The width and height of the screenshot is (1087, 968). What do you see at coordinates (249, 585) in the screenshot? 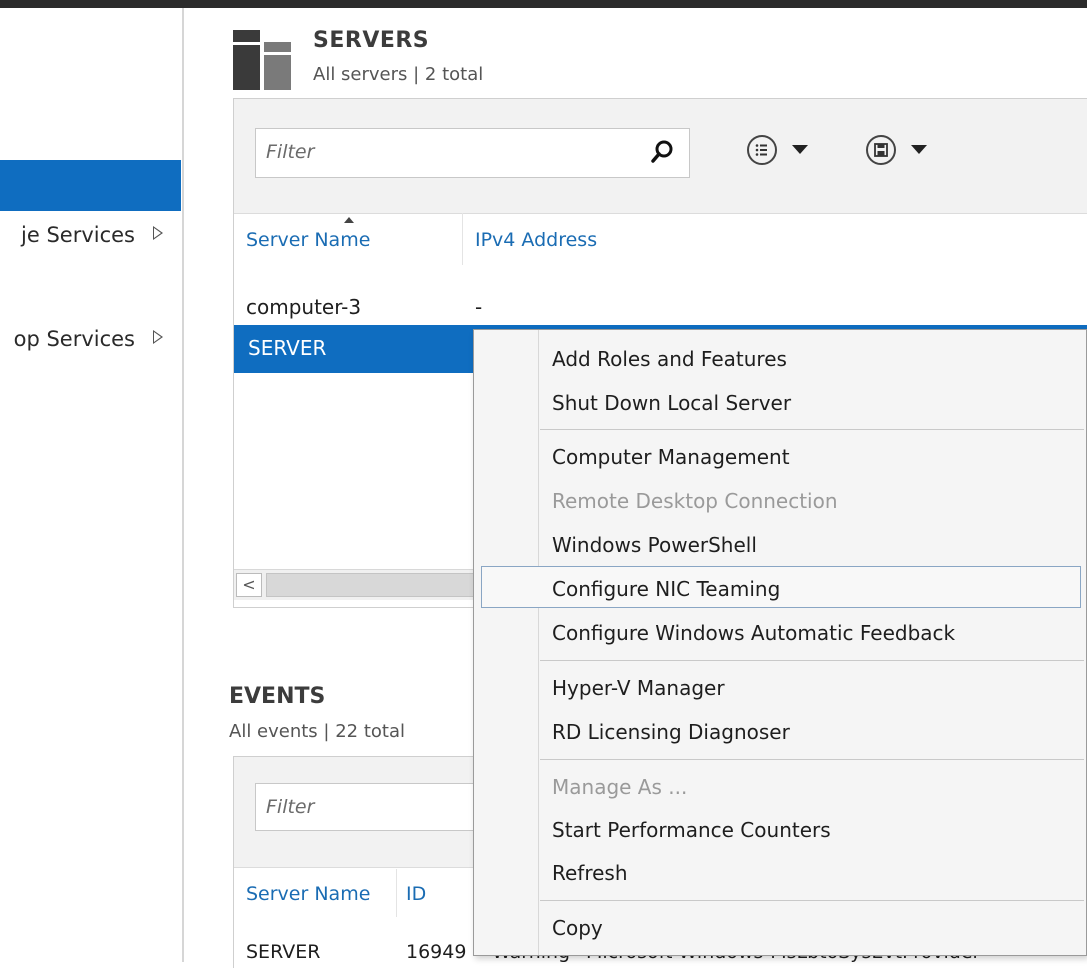
I see `scroll-left-button: <` at bounding box center [249, 585].